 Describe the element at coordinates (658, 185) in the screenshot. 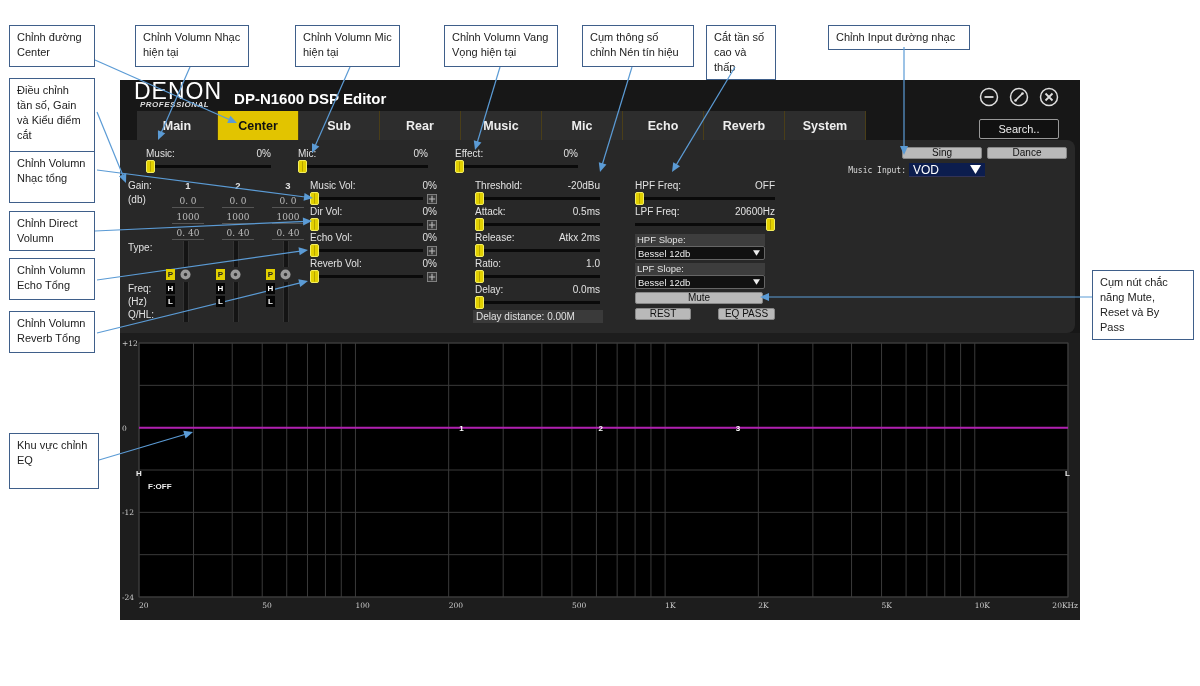

I see `slider-label: HPF Freq:` at that location.